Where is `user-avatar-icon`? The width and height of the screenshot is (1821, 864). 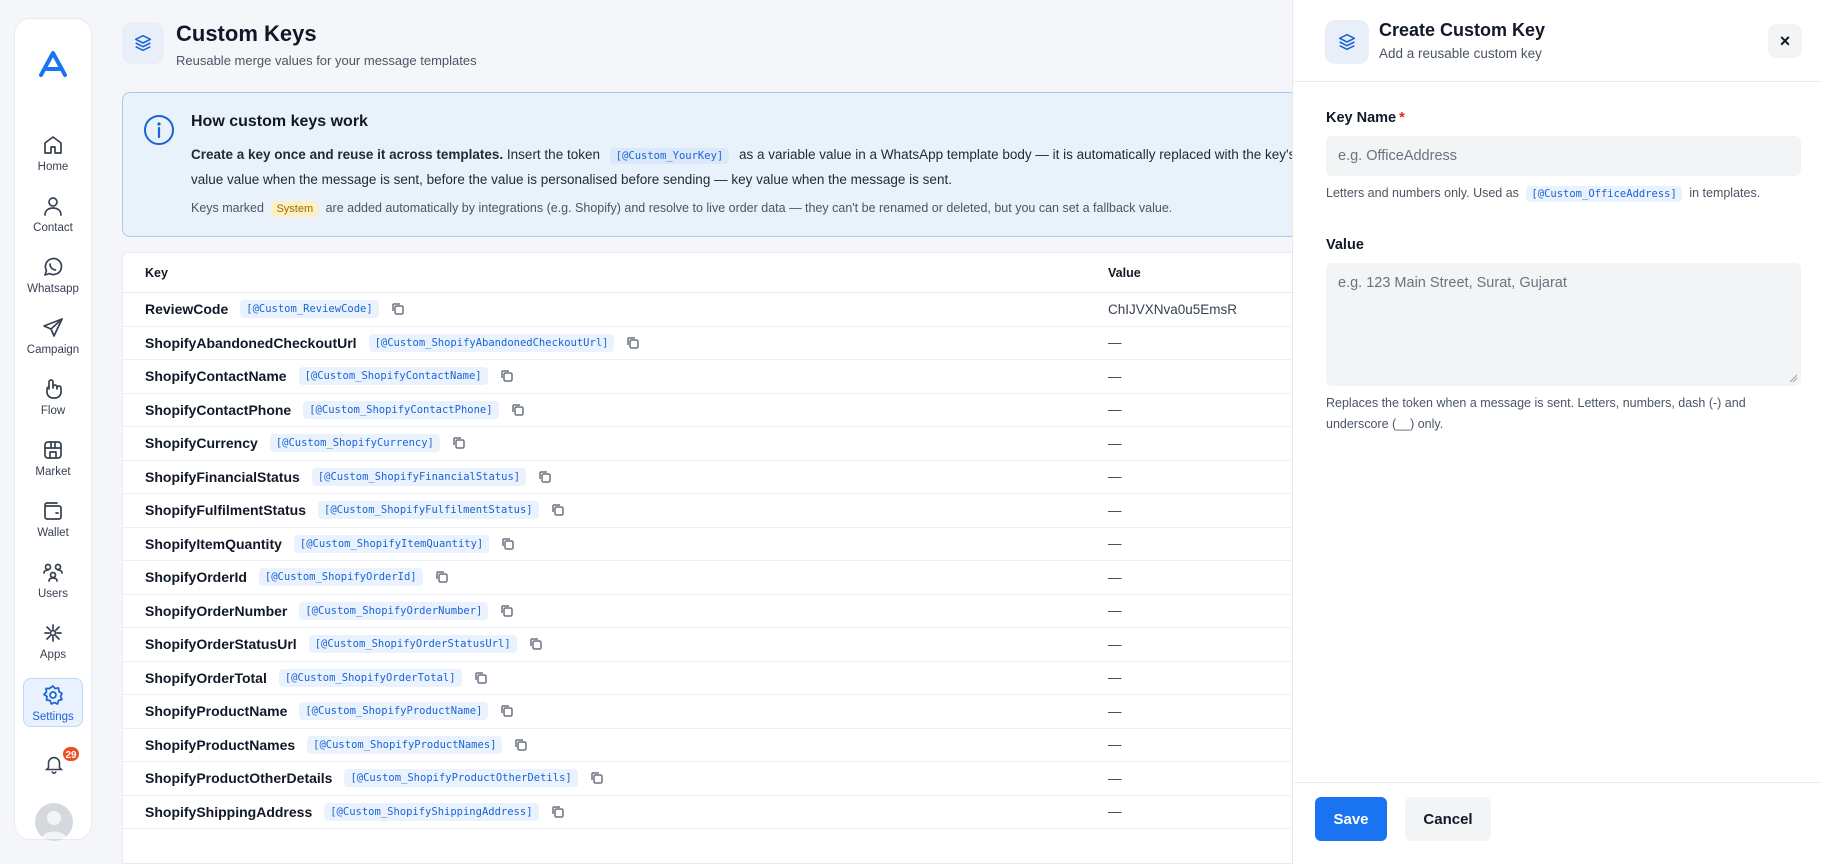
user-avatar-icon is located at coordinates (54, 825).